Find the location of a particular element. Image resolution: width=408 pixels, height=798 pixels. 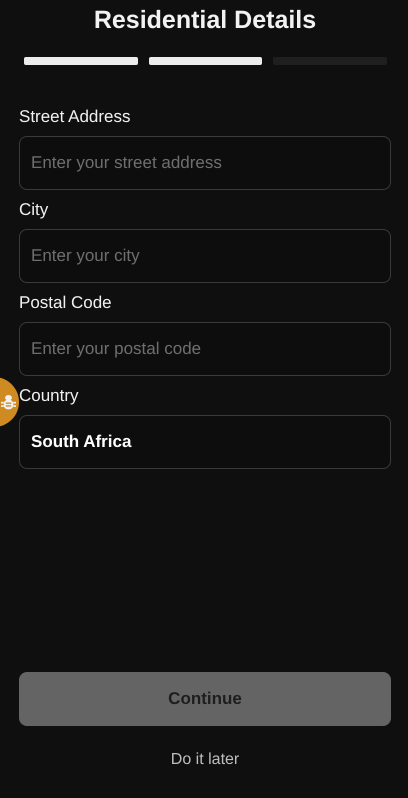

input-field: Enter your postal code is located at coordinates (205, 349).